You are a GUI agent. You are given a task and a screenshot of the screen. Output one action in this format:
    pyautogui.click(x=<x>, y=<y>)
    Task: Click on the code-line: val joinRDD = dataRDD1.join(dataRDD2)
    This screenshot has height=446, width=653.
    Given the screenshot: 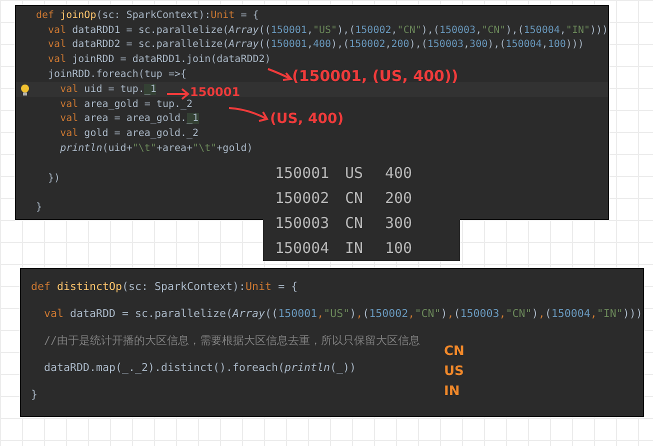 What is the action you would take?
    pyautogui.click(x=159, y=59)
    